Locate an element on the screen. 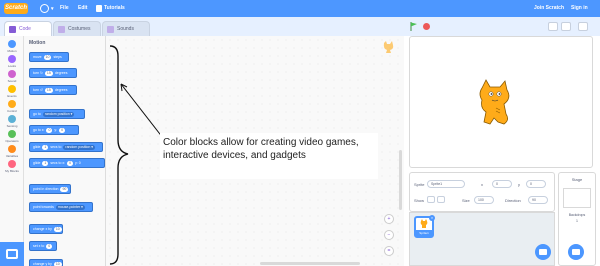 This screenshot has height=266, width=600. events-icon is located at coordinates (12, 89).